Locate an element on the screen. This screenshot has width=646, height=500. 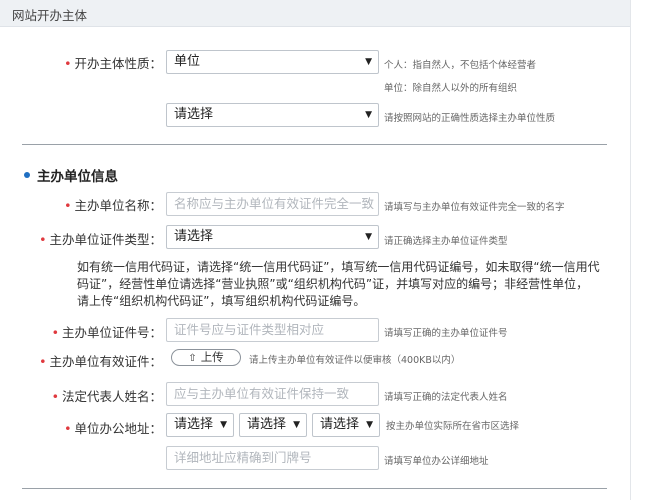
host-nature-label: • 开办主体性质： is located at coordinates (111, 62).